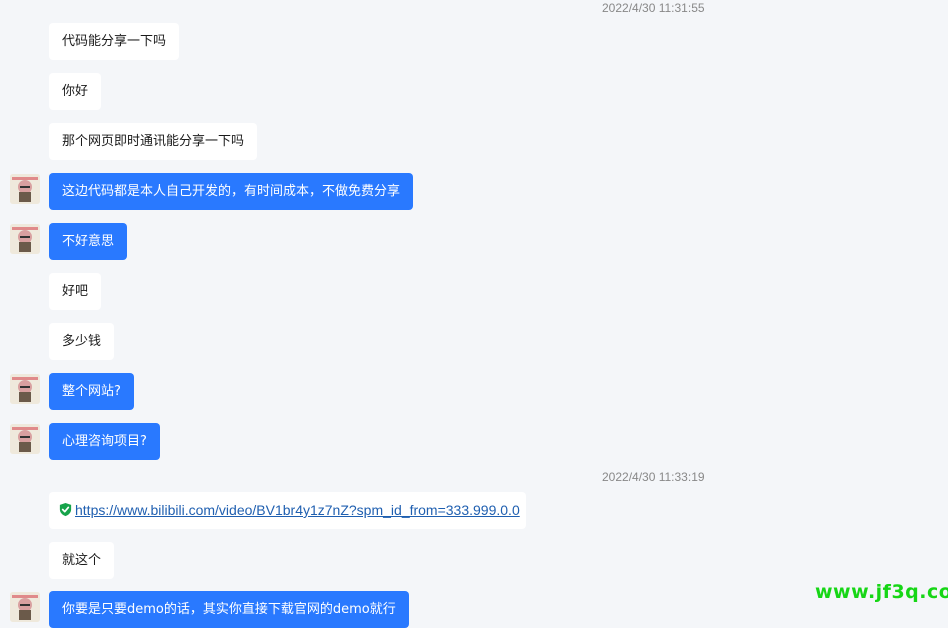 The height and width of the screenshot is (628, 948). Describe the element at coordinates (229, 609) in the screenshot. I see `outgoing-message: 你要是只要demo的话，其实你直接下载官网的demo就行` at that location.